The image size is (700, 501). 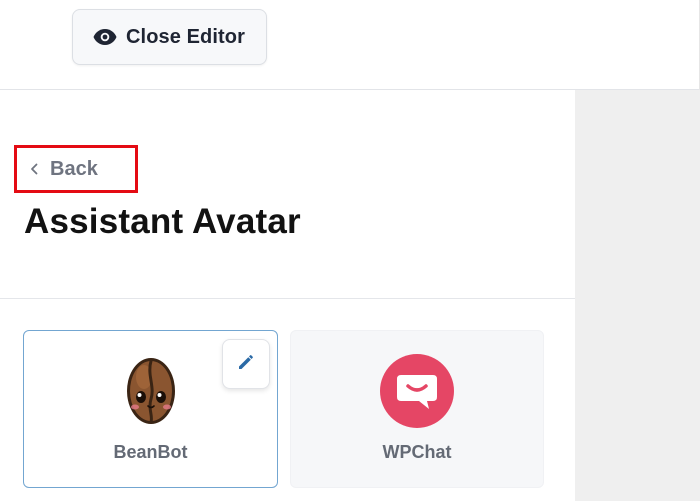 I want to click on avatar-option-wpchat: WPChat, so click(x=417, y=409).